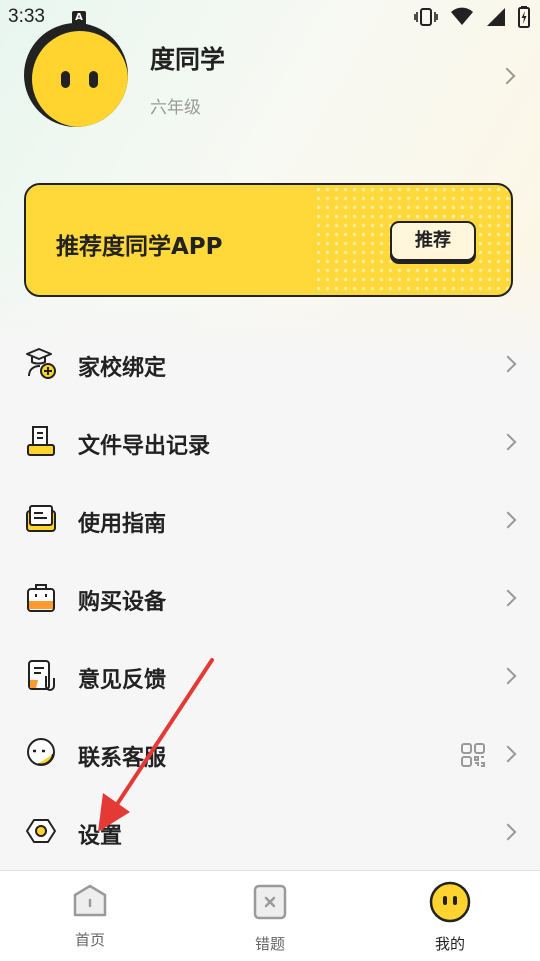 Image resolution: width=540 pixels, height=961 pixels. What do you see at coordinates (175, 108) in the screenshot?
I see `profile-grade: 六年级` at bounding box center [175, 108].